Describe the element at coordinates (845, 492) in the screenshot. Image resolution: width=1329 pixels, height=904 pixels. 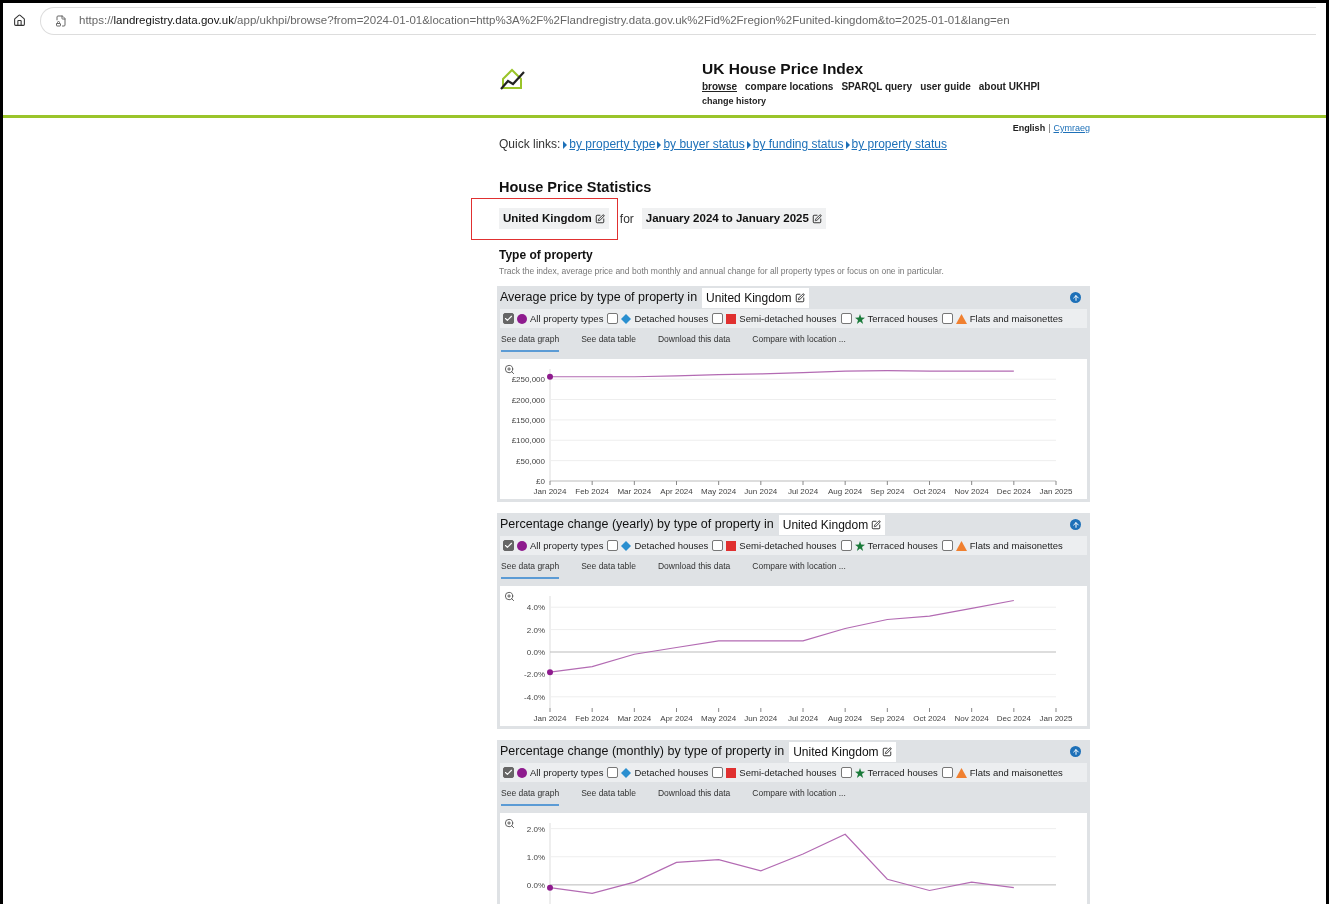
I see `x-axis-label: Aug 2024` at that location.